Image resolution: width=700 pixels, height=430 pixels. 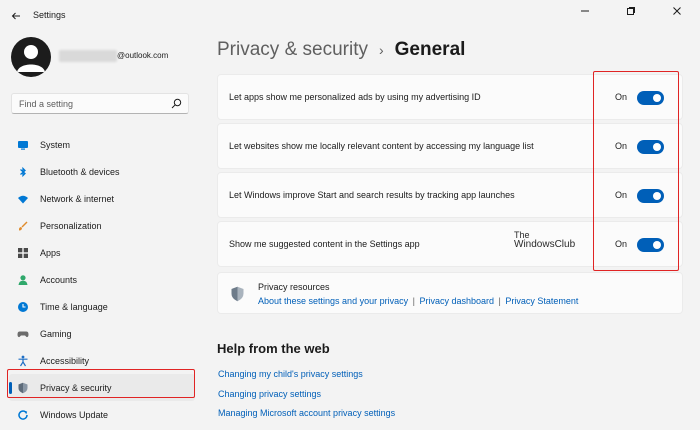 I want to click on window-controls, so click(x=631, y=11).